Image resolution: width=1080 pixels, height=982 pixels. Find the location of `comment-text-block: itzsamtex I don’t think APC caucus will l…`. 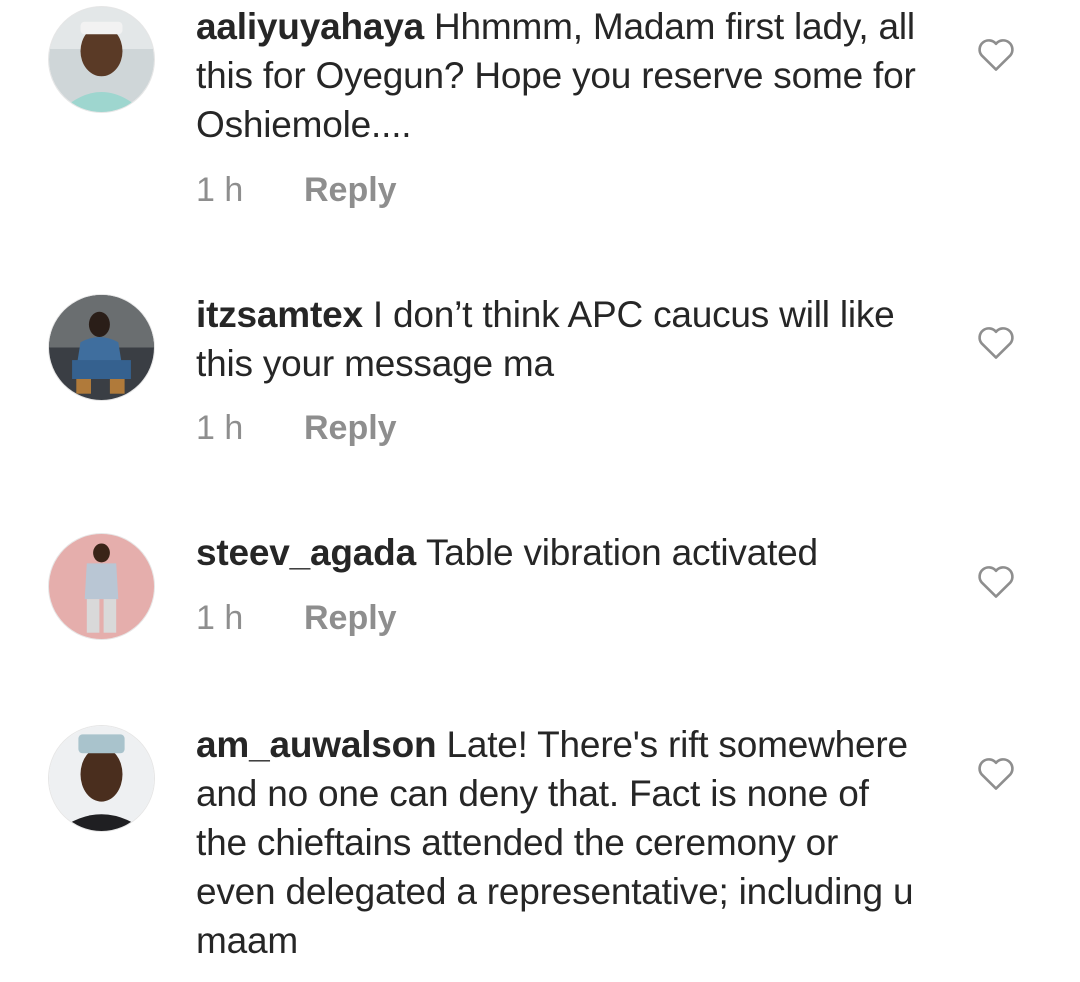

comment-text-block: itzsamtex I don’t think APC caucus will l… is located at coordinates (556, 339).